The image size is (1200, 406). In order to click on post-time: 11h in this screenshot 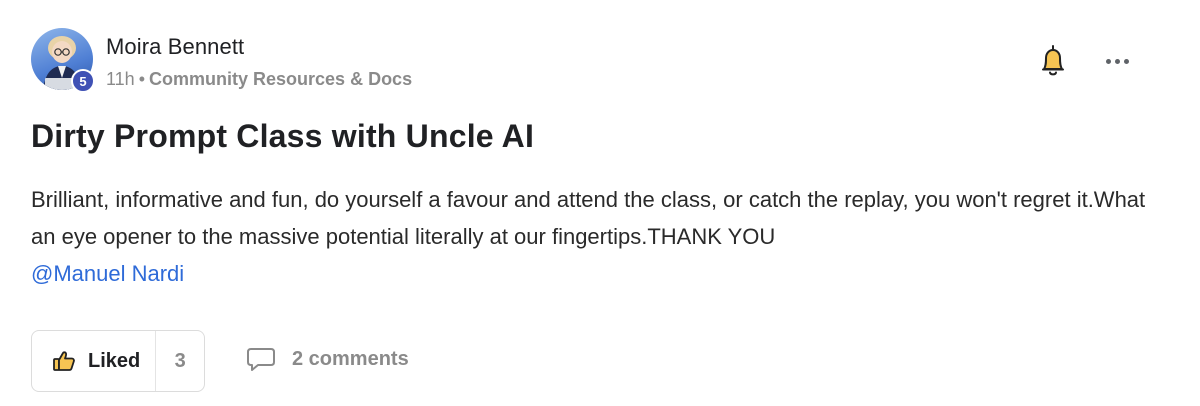, I will do `click(120, 79)`.